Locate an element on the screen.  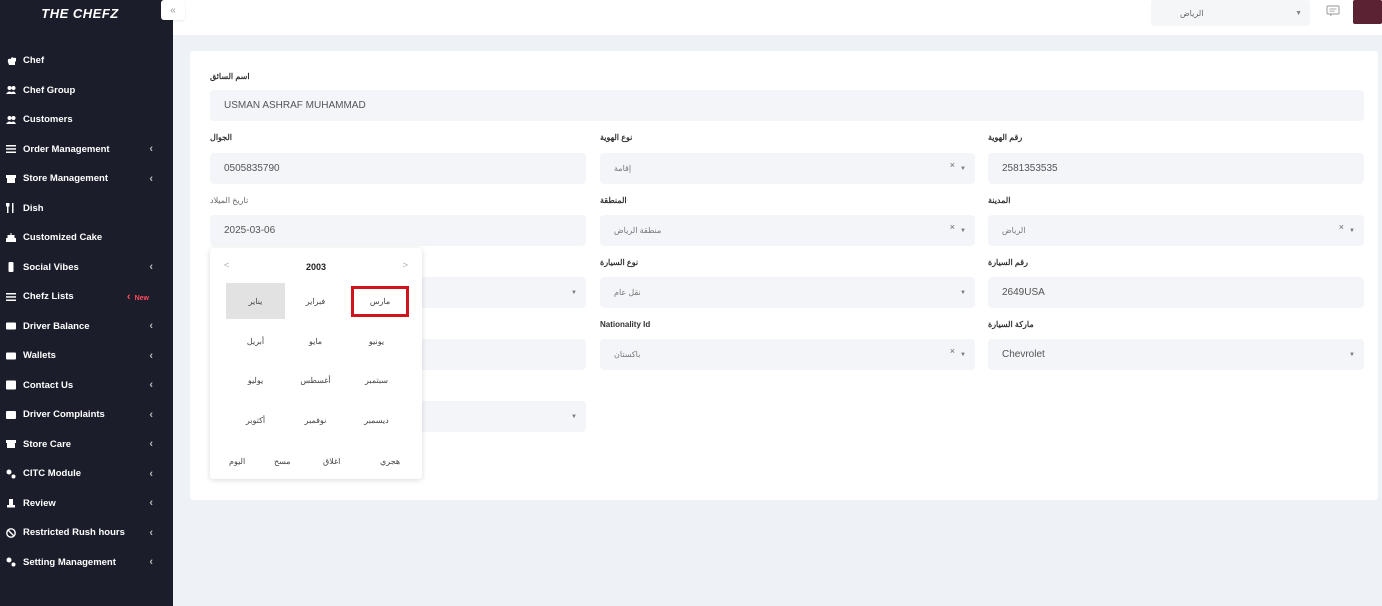
city-select: الرياض ▼ is located at coordinates (1230, 13).